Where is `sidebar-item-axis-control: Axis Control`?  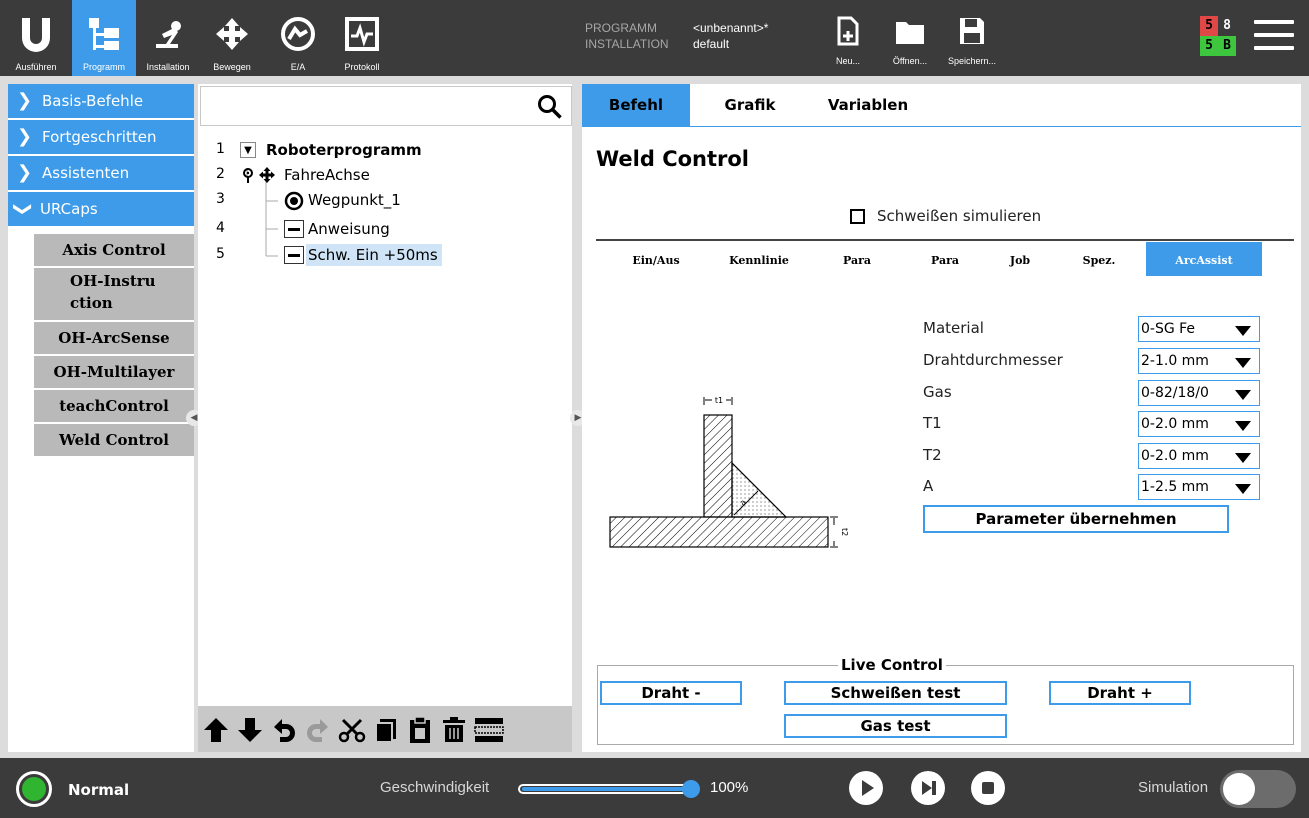 sidebar-item-axis-control: Axis Control is located at coordinates (114, 250).